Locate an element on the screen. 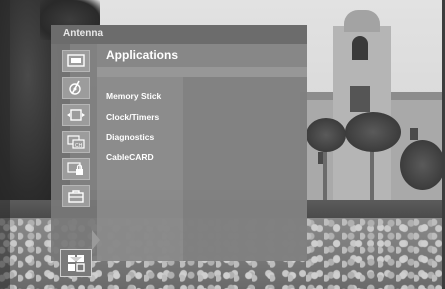 The image size is (445, 289). setup-icon is located at coordinates (76, 196).